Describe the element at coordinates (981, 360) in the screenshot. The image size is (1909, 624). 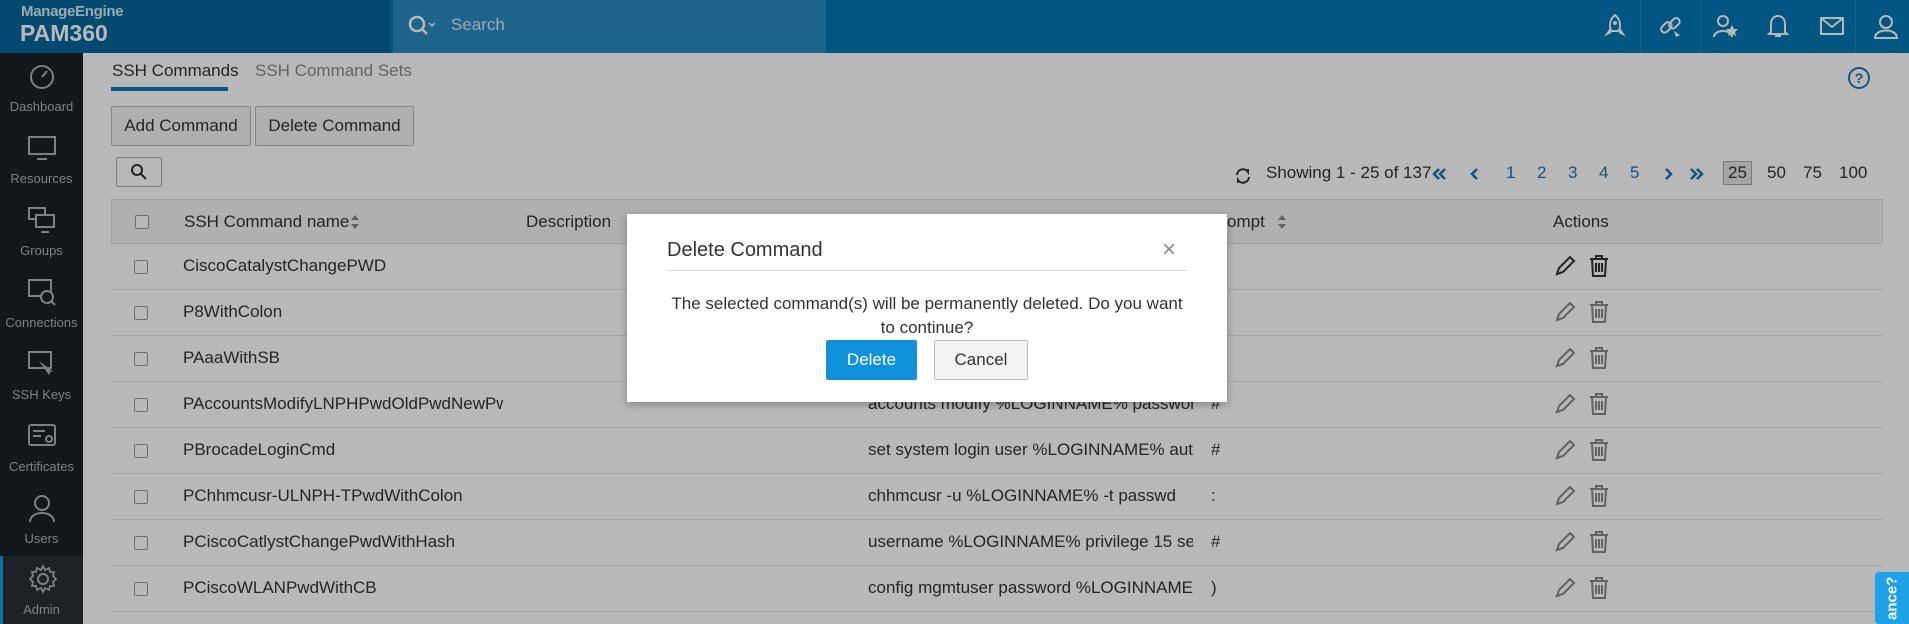
I see `cancel-button: Cancel` at that location.